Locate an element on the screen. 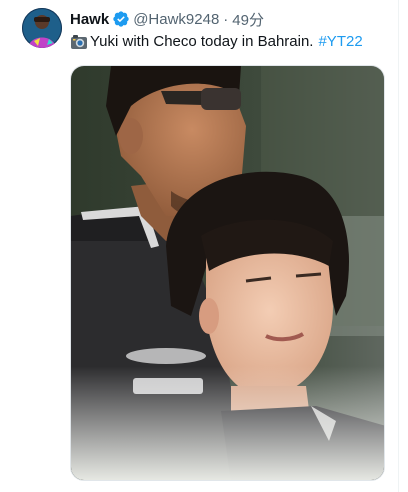  avatar is located at coordinates (42, 28).